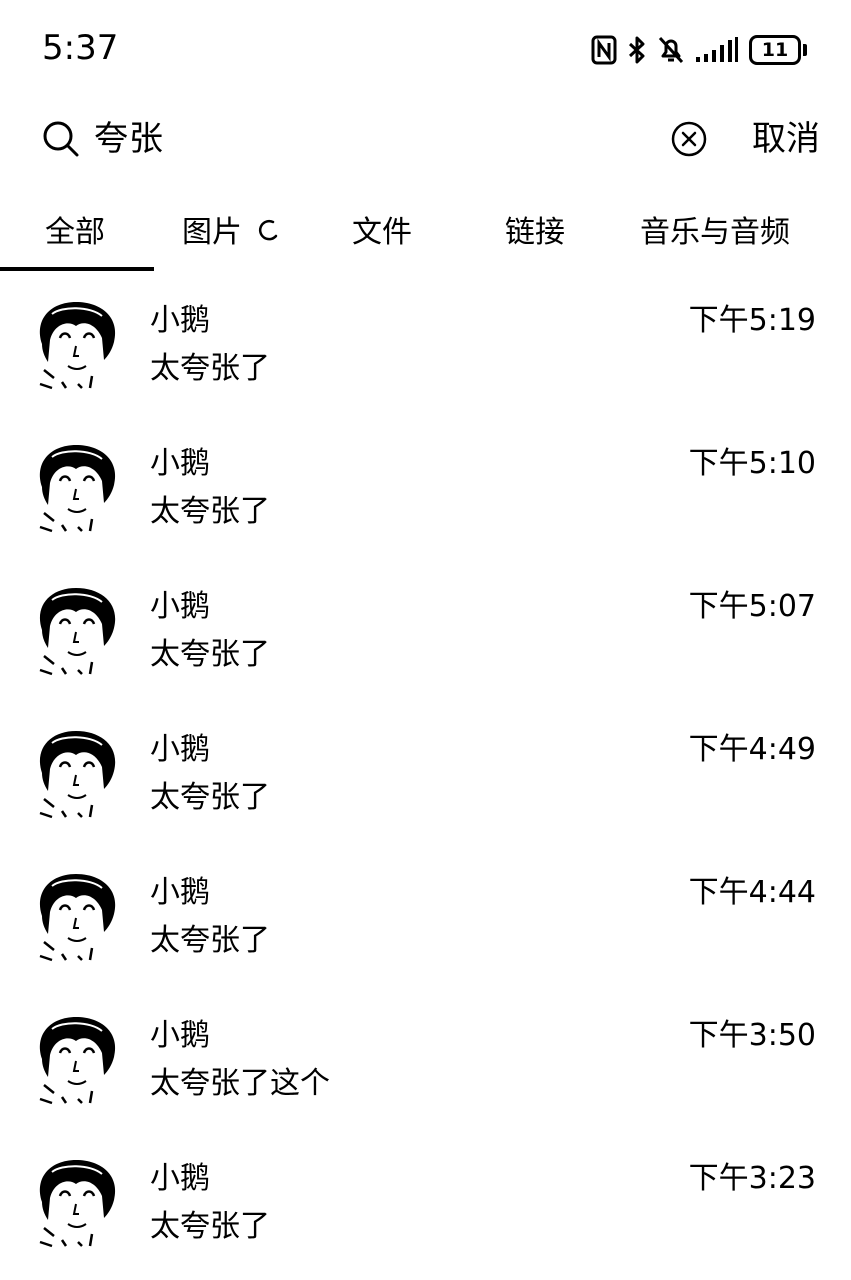 This screenshot has width=851, height=1280. What do you see at coordinates (425, 504) in the screenshot?
I see `search-result-item: 小鹅 太夸张了 下午5:10` at bounding box center [425, 504].